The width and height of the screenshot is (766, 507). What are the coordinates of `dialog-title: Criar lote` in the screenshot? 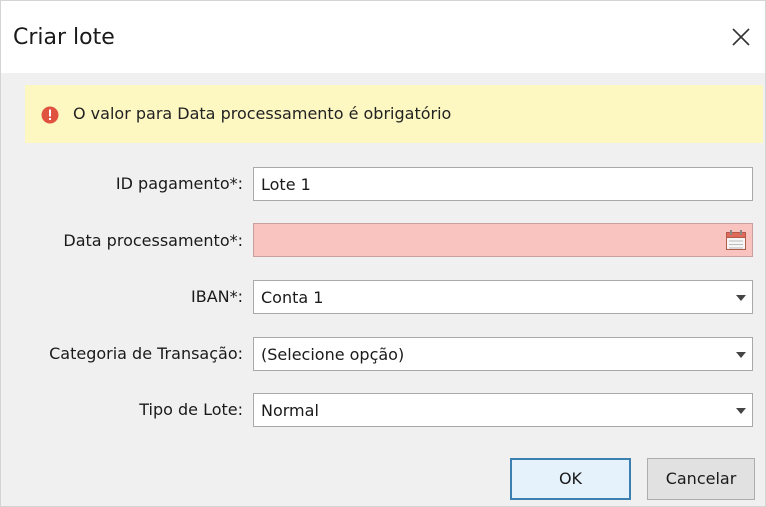 It's located at (64, 37).